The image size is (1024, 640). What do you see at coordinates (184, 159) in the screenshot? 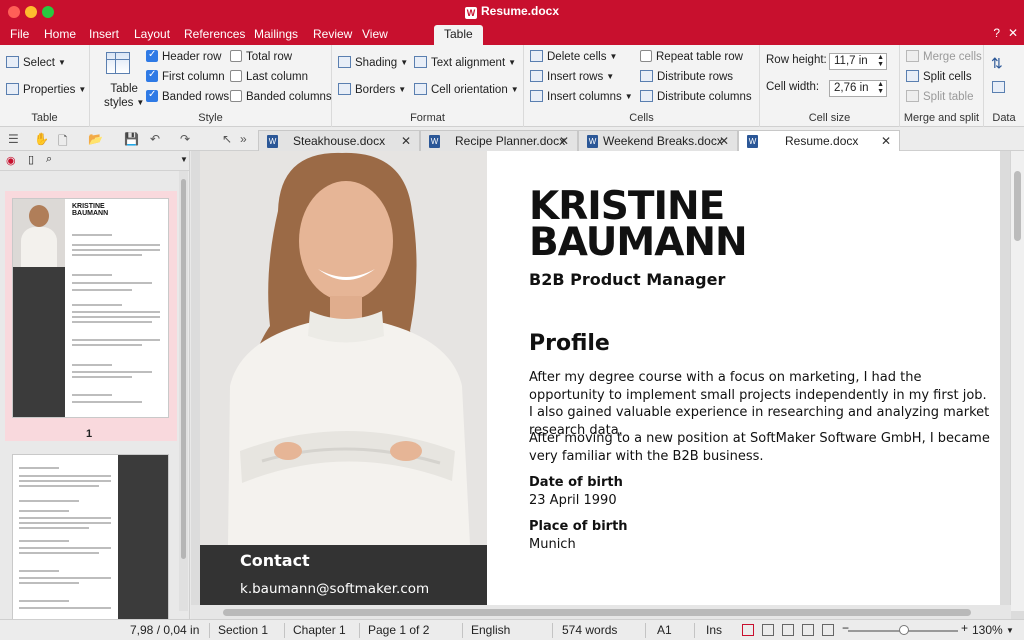
I see `sidebar-dropdown-icon: ▼` at bounding box center [184, 159].